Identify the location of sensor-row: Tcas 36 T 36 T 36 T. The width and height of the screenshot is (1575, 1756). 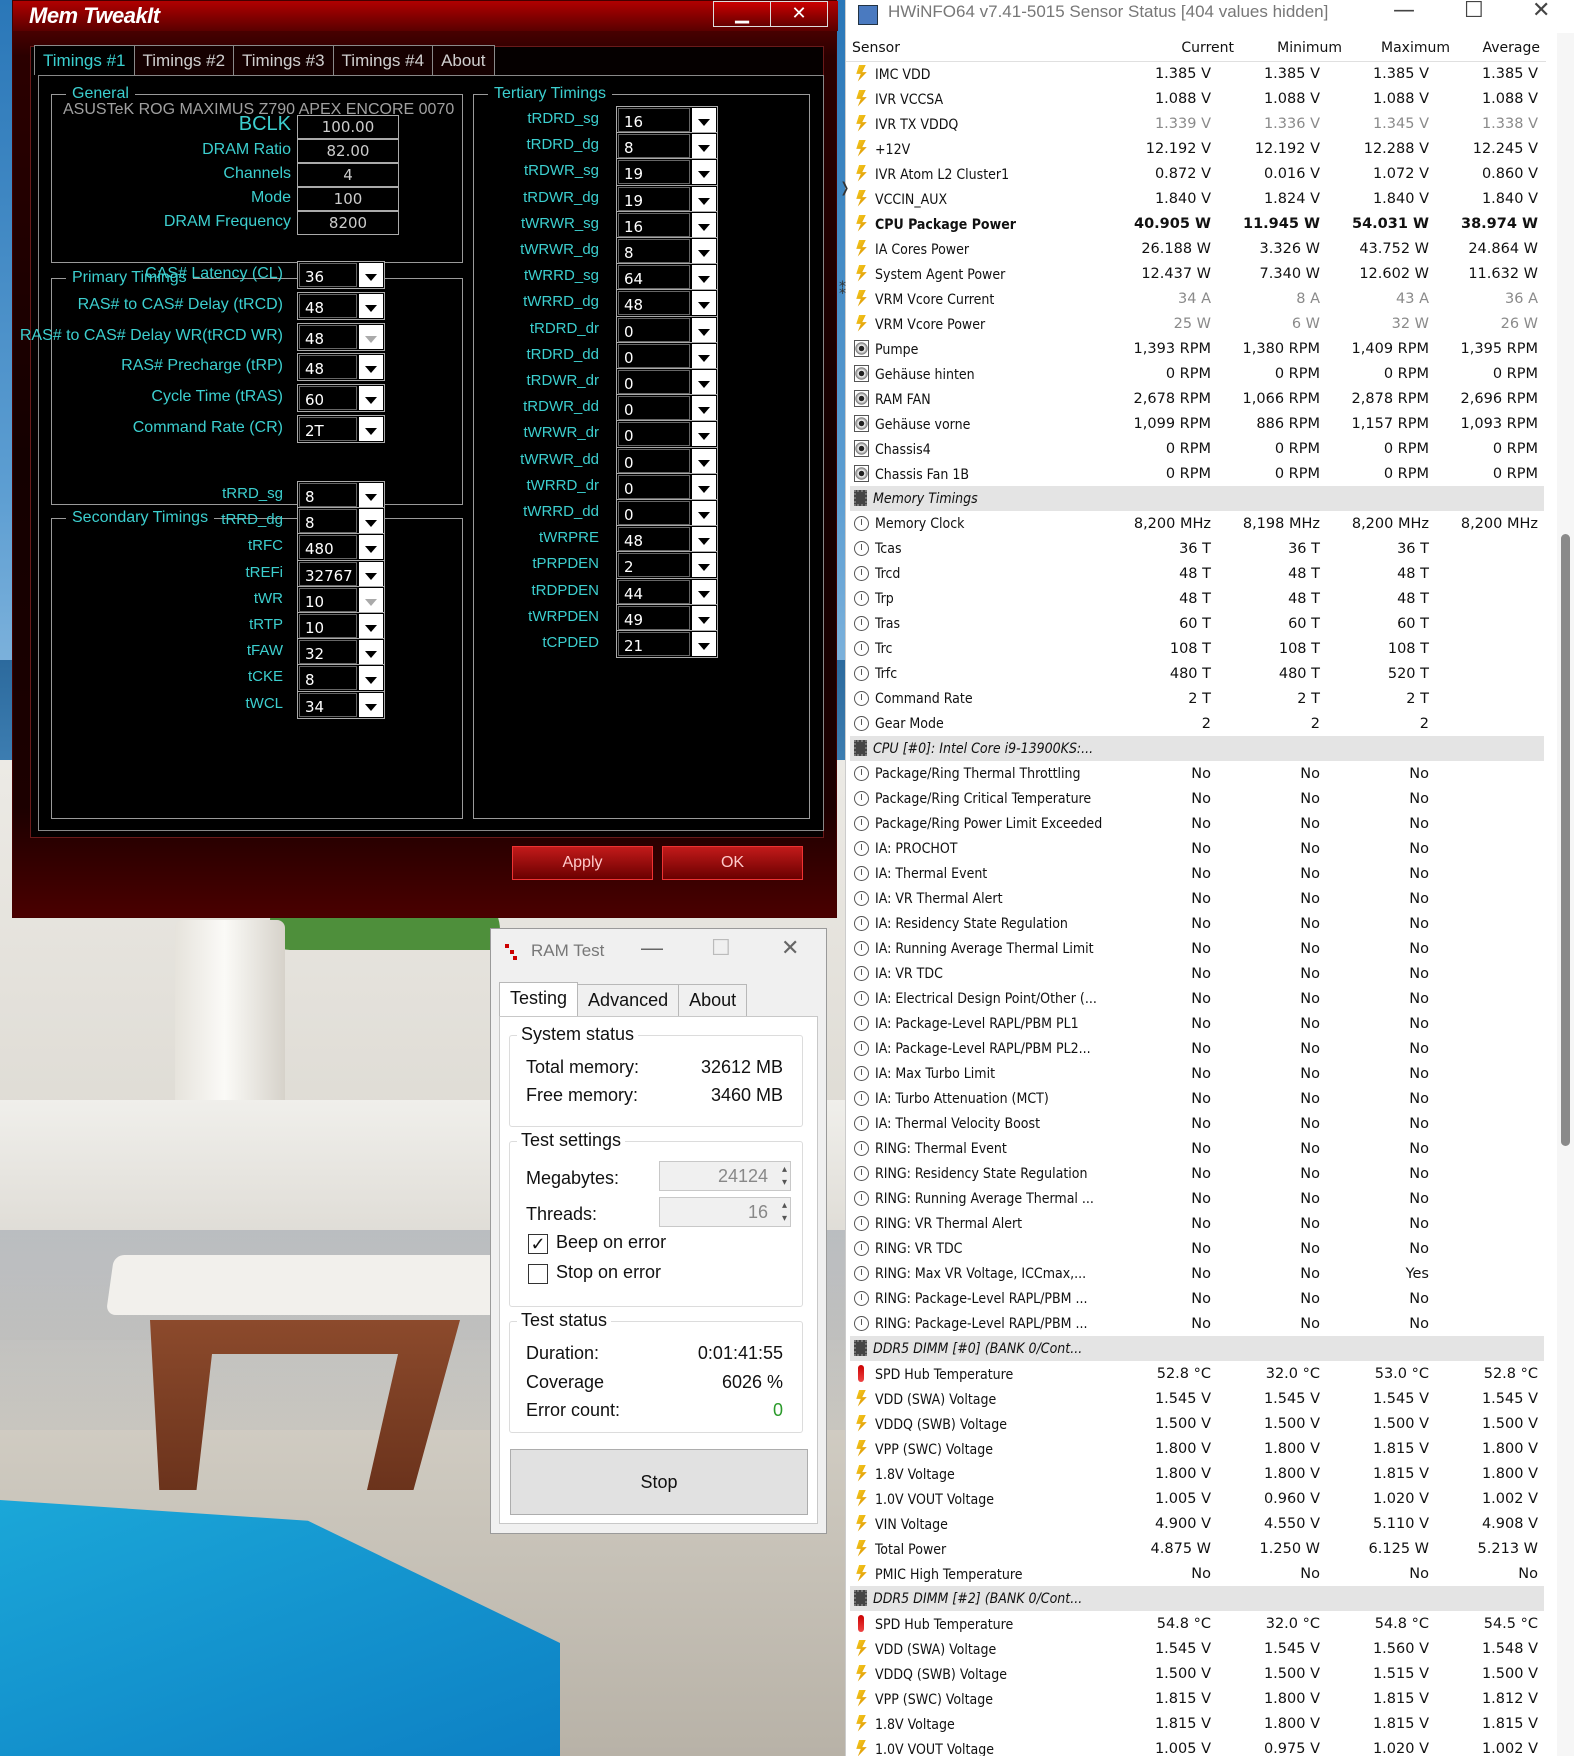
(1197, 548).